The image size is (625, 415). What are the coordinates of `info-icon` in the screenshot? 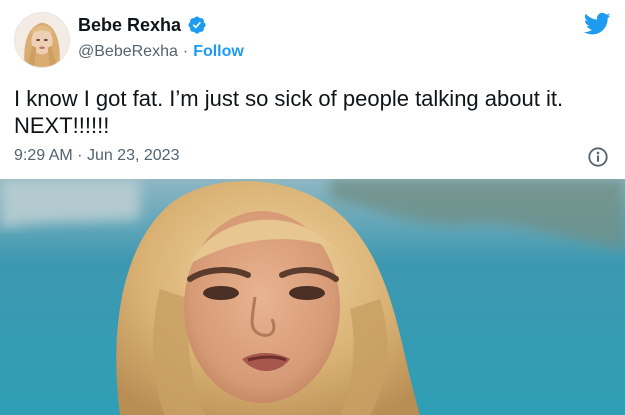 It's located at (598, 157).